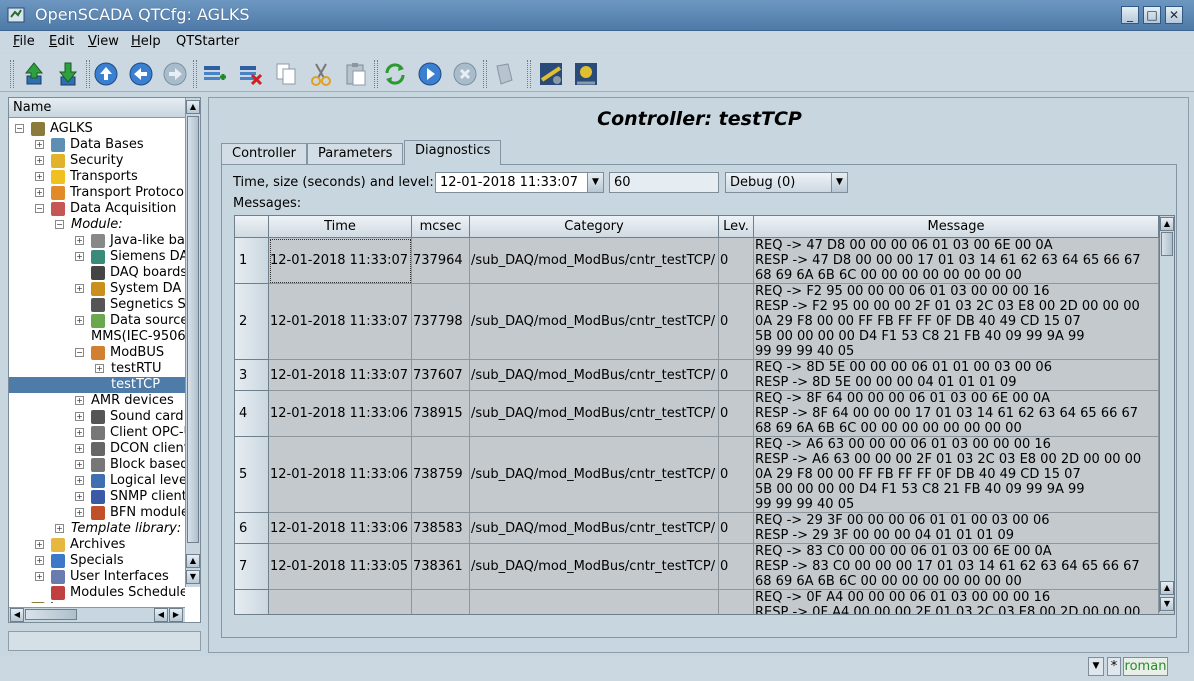 This screenshot has height=681, width=1194. What do you see at coordinates (786, 182) in the screenshot?
I see `level-select: Debug (0) ▼` at bounding box center [786, 182].